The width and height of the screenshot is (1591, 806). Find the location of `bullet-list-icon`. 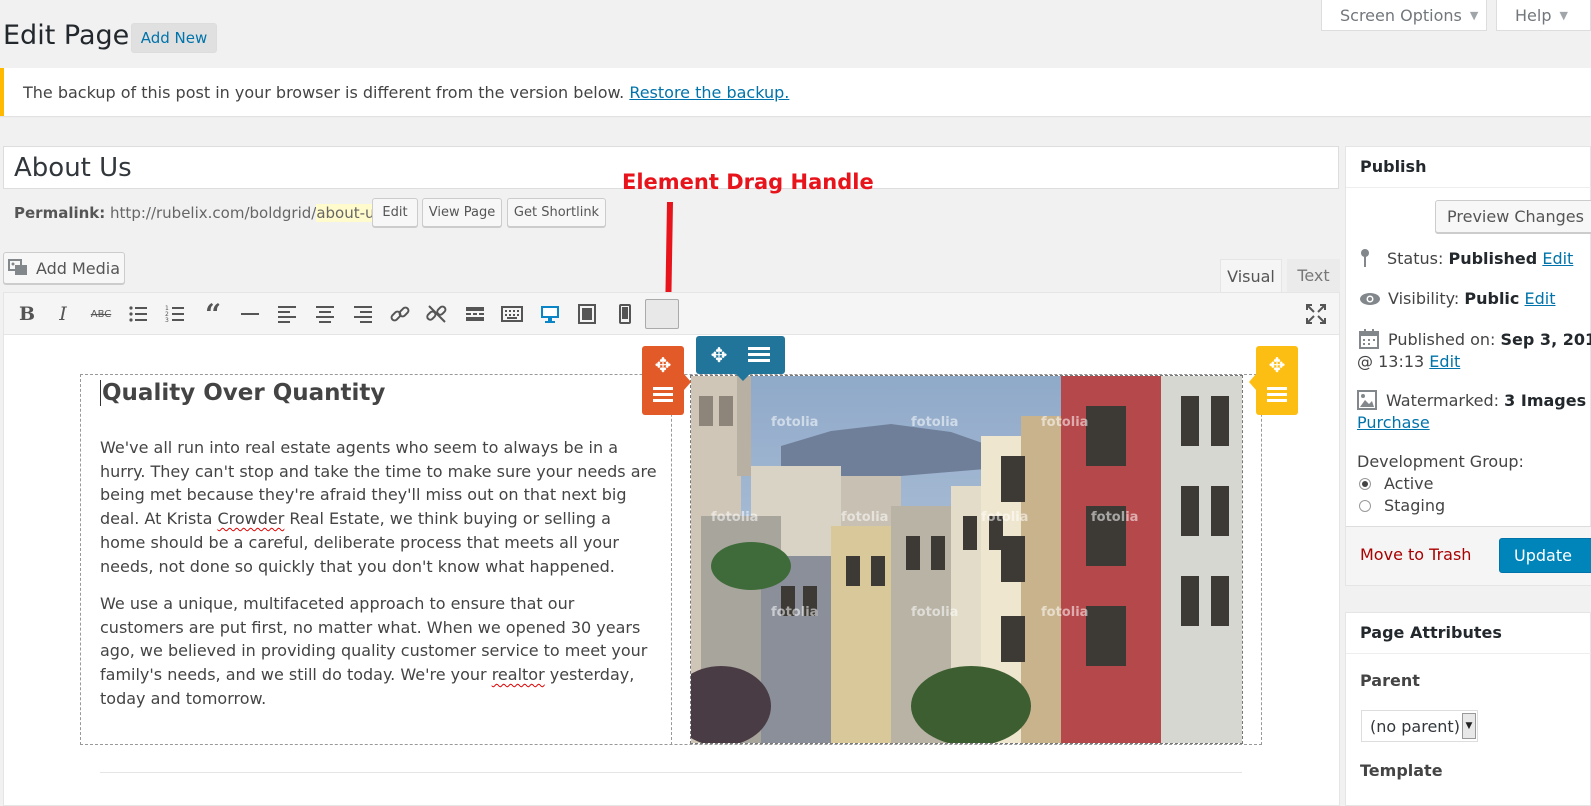

bullet-list-icon is located at coordinates (138, 314).